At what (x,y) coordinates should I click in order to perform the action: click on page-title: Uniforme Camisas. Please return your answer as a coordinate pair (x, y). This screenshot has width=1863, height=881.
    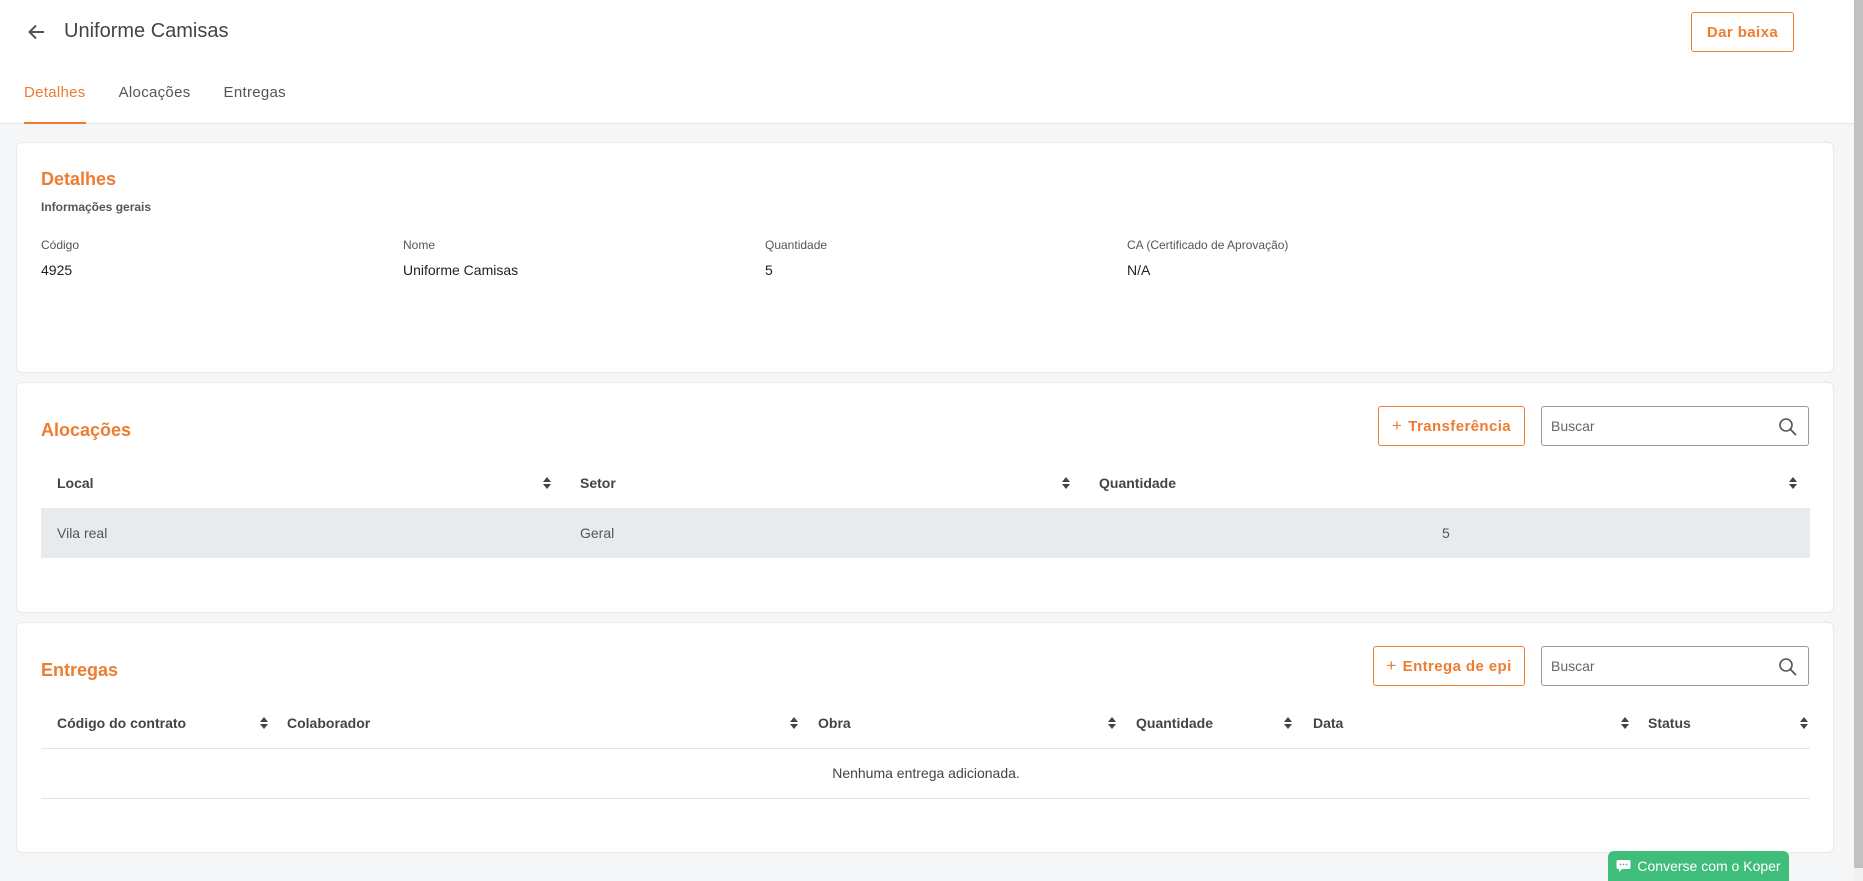
    Looking at the image, I should click on (146, 31).